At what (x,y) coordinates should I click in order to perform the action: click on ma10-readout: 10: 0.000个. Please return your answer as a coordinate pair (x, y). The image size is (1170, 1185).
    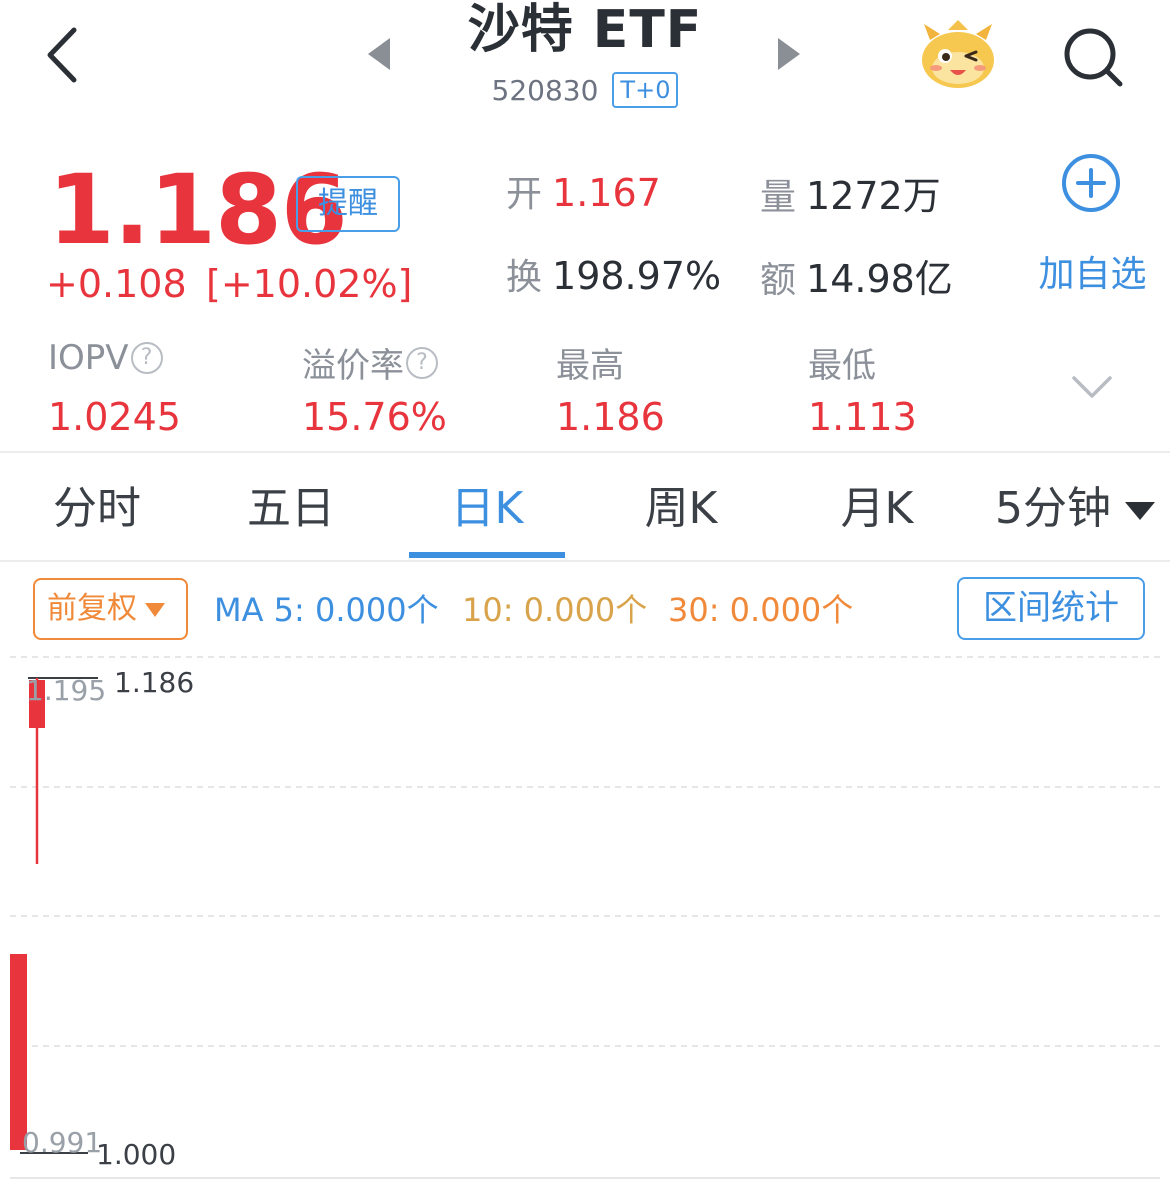
    Looking at the image, I should click on (555, 610).